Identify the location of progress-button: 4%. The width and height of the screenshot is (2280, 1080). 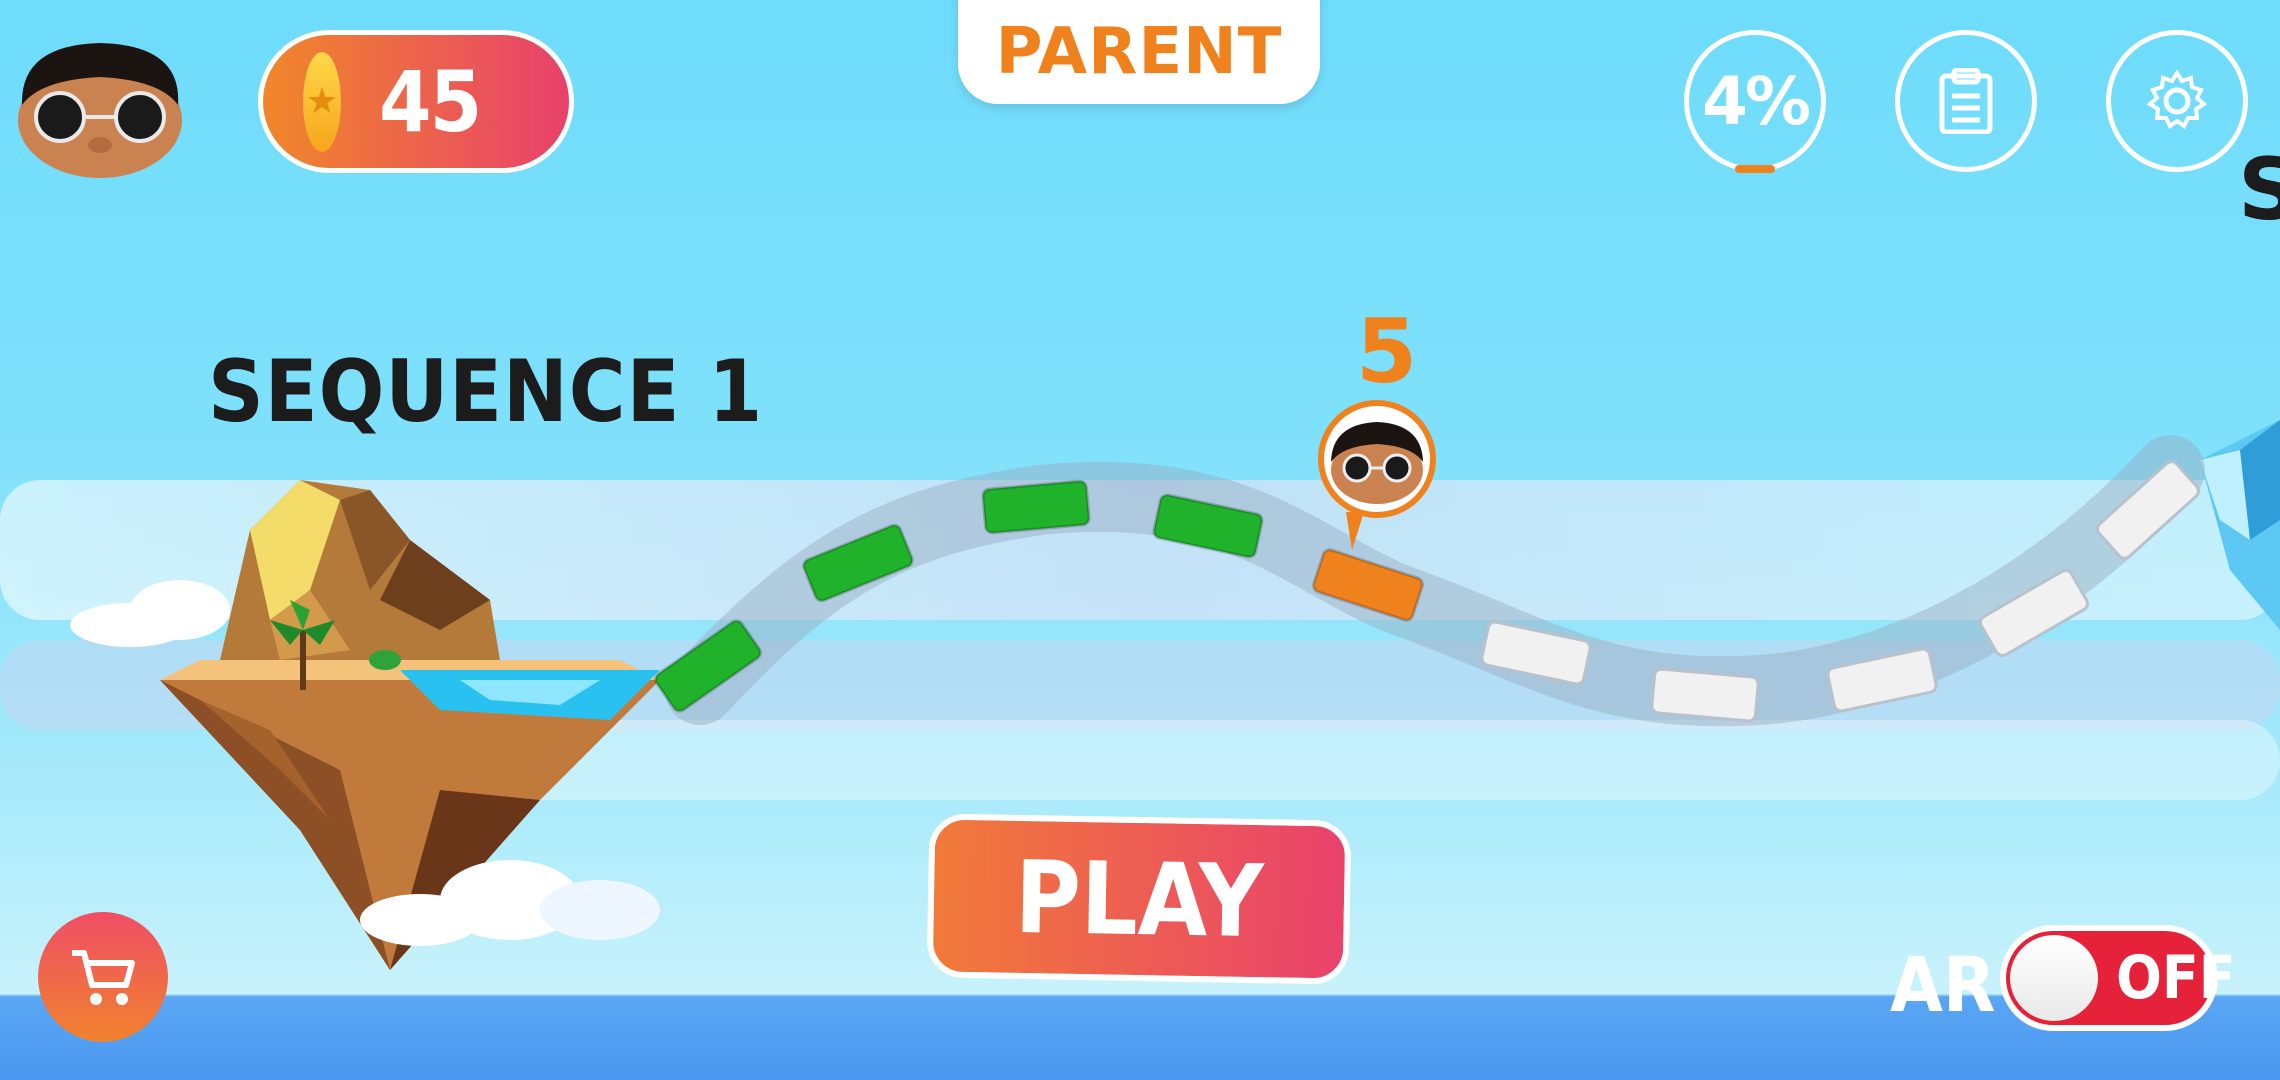
(1755, 101).